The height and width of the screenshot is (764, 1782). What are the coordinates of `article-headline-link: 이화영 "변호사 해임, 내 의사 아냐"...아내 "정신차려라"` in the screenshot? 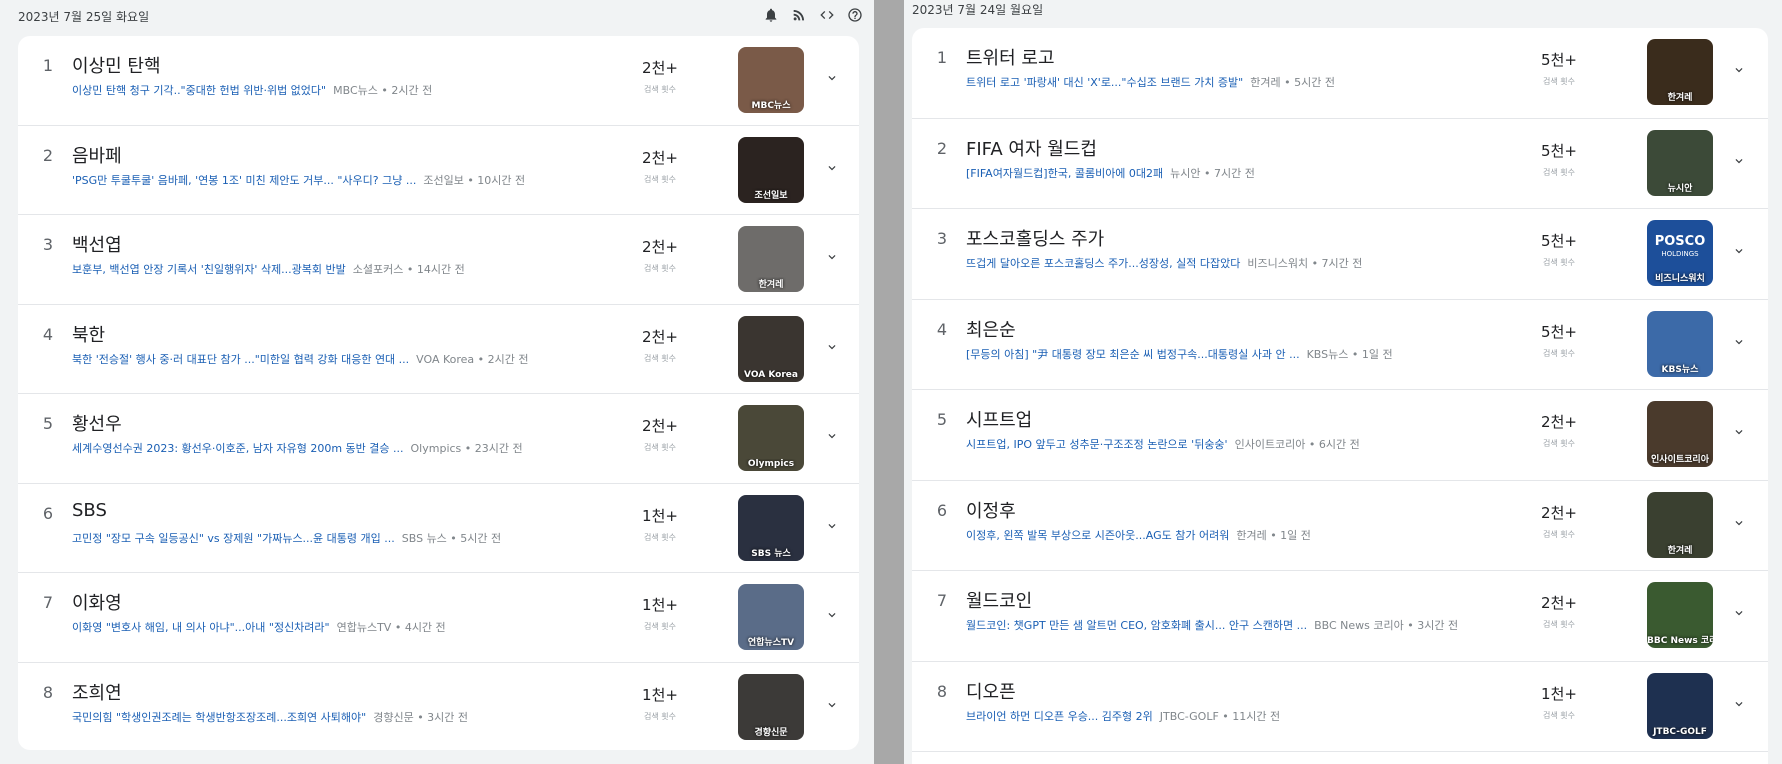 It's located at (201, 627).